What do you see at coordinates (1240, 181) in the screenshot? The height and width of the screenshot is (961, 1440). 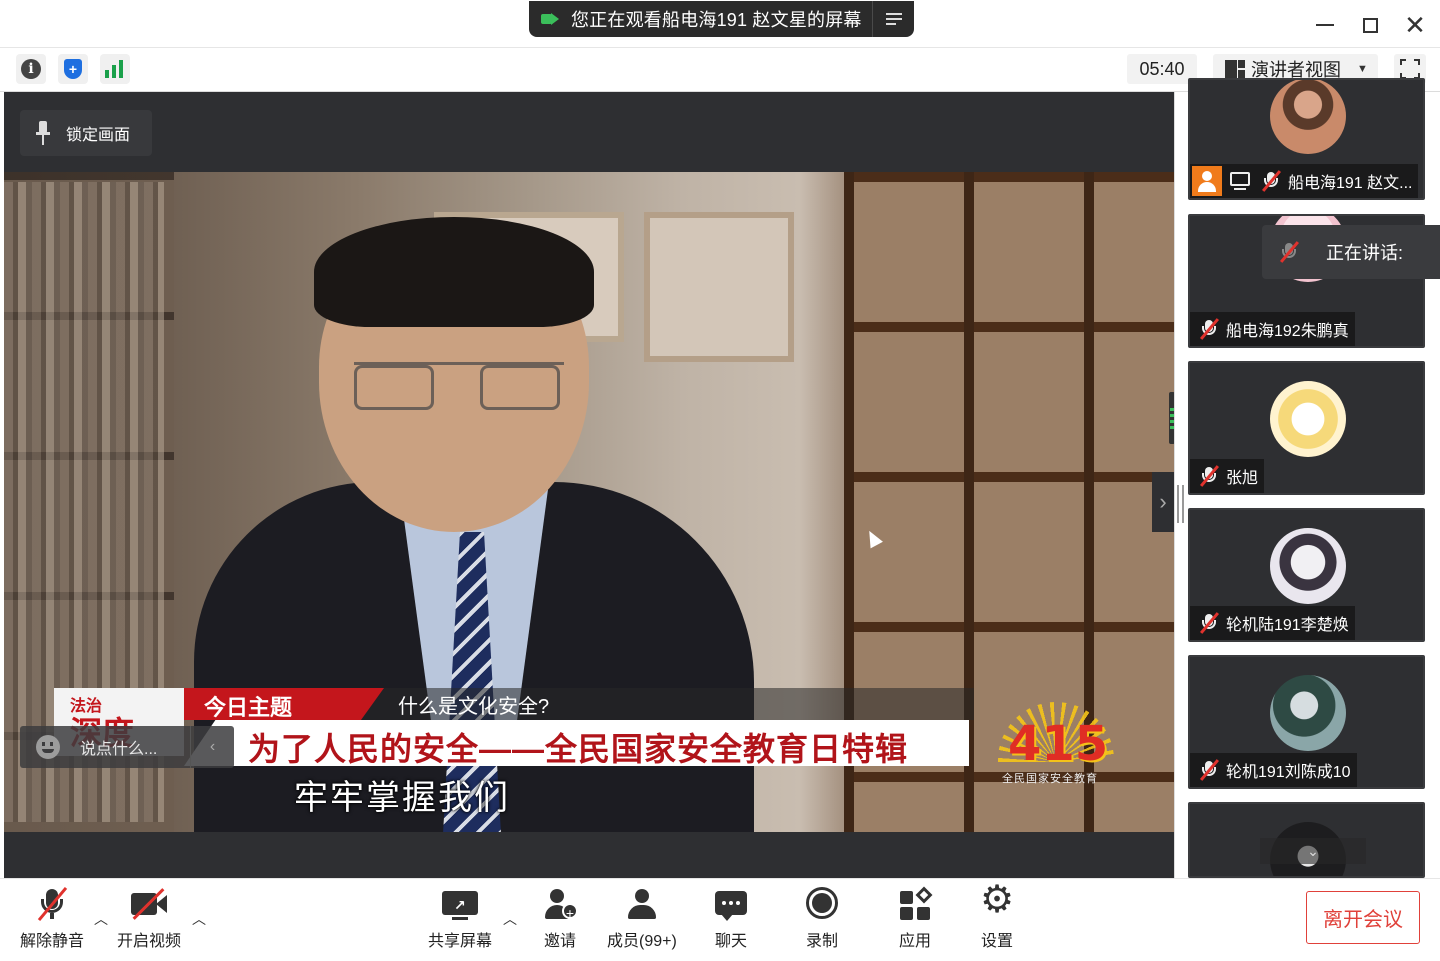 I see `screen-share-icon` at bounding box center [1240, 181].